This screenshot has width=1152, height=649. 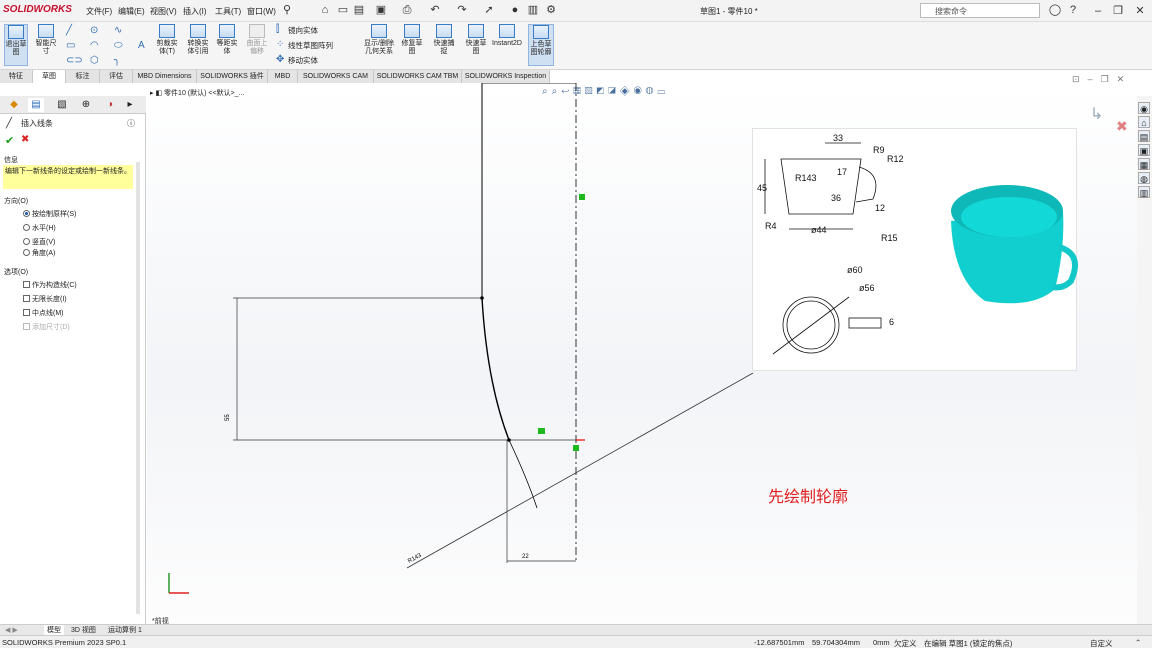 I want to click on tab-solidworks-cam: SOLIDWORKS CAM, so click(x=336, y=76).